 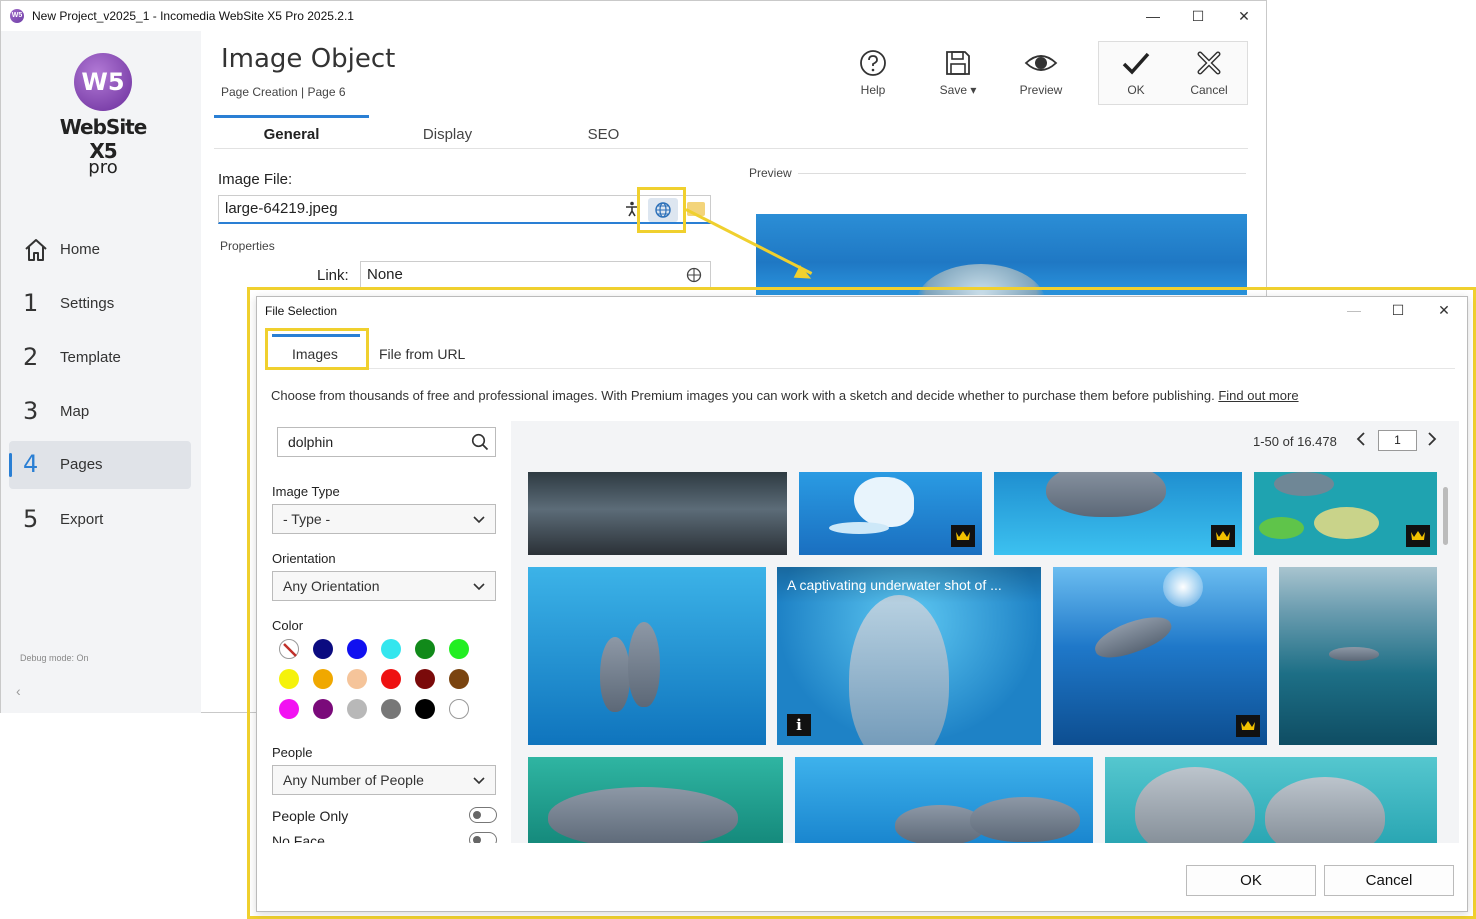 I want to click on sidebar-item-label: Home, so click(x=80, y=249).